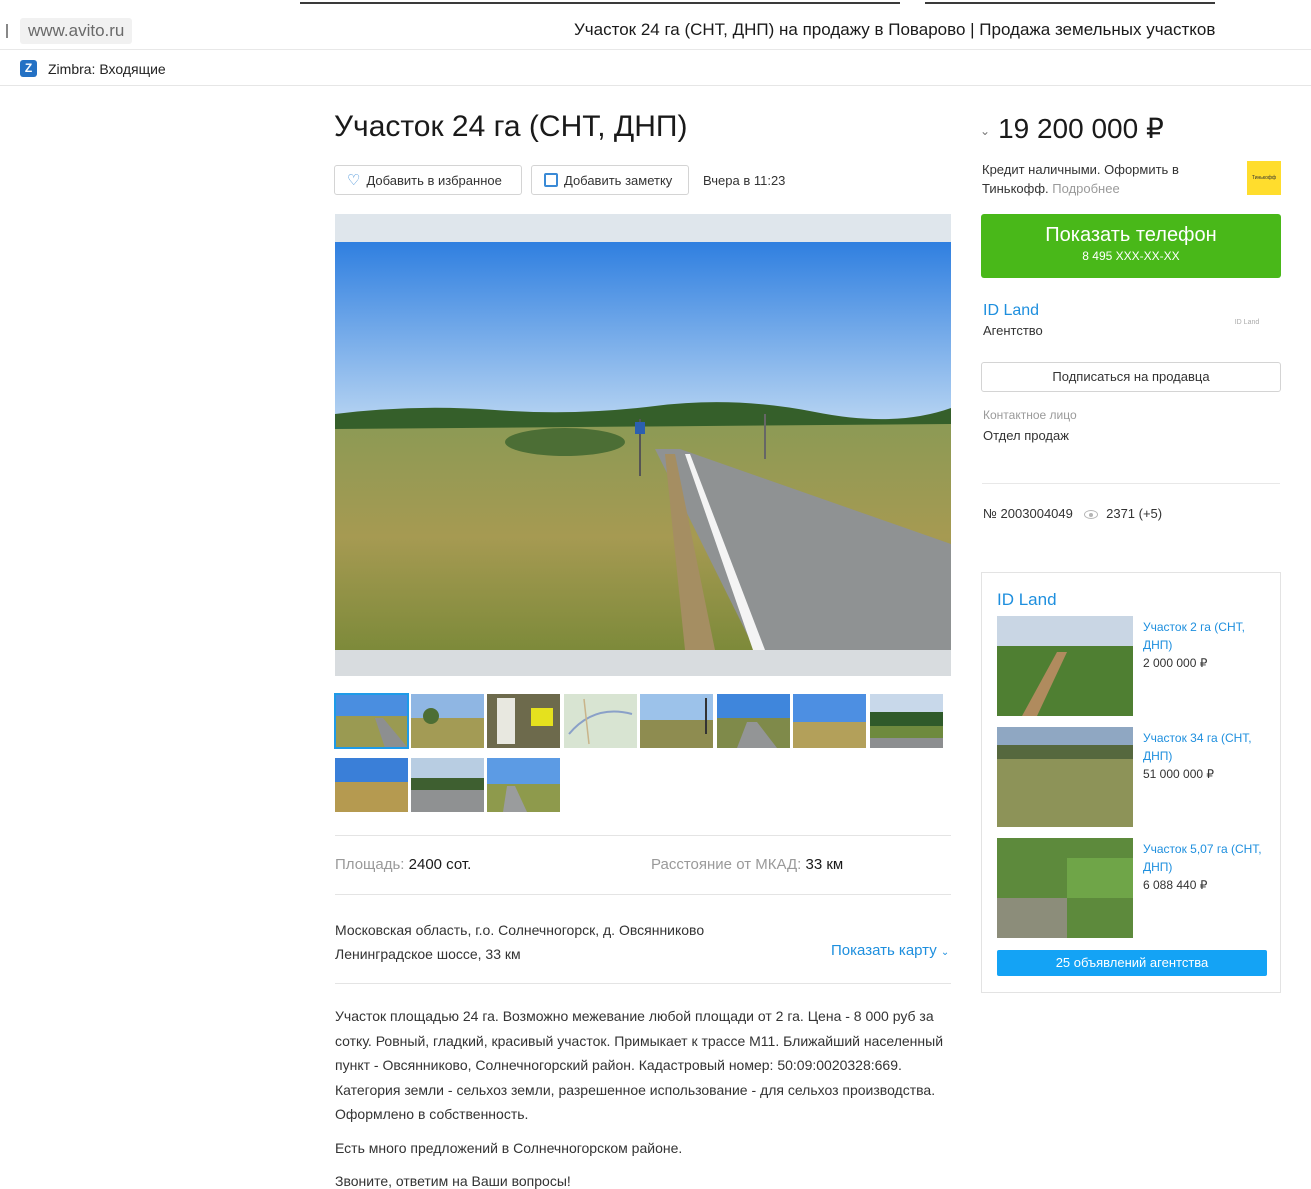 Image resolution: width=1311 pixels, height=1189 pixels. I want to click on agency-listing: Участок 34 га (СНТ, ДНП) 51 000 000 ₽, so click(1132, 777).